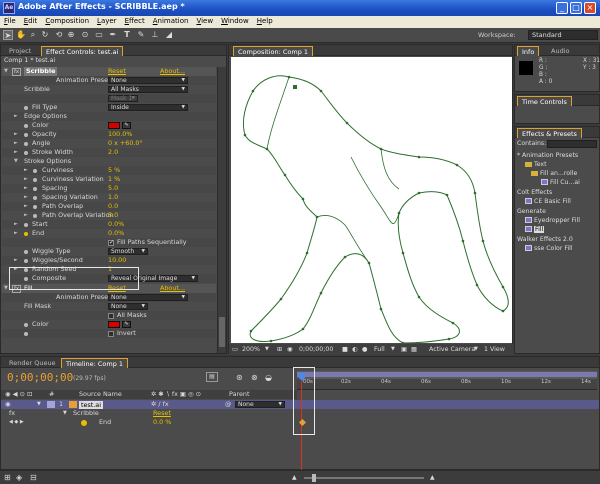 The width and height of the screenshot is (600, 484). Describe the element at coordinates (212, 377) in the screenshot. I see `composition-mini-flowchart-icon: ▤` at that location.